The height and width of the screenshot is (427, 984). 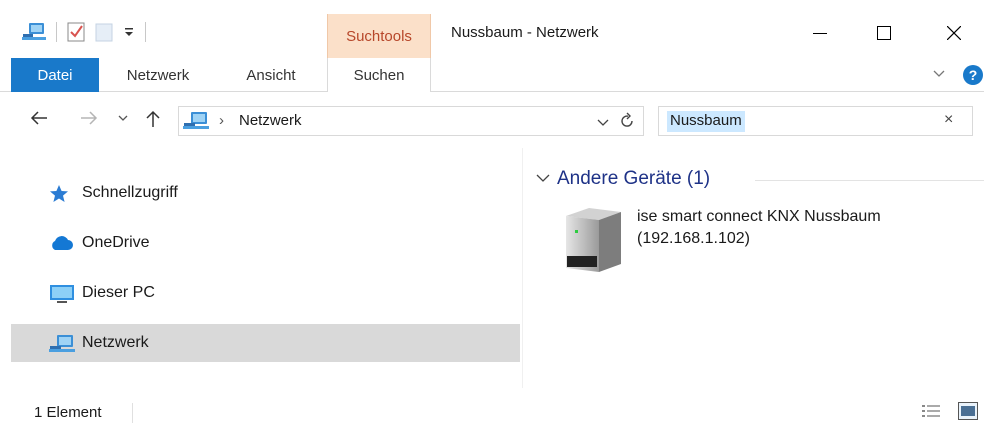 I want to click on contextual-group-label: Suchtools, so click(x=379, y=36).